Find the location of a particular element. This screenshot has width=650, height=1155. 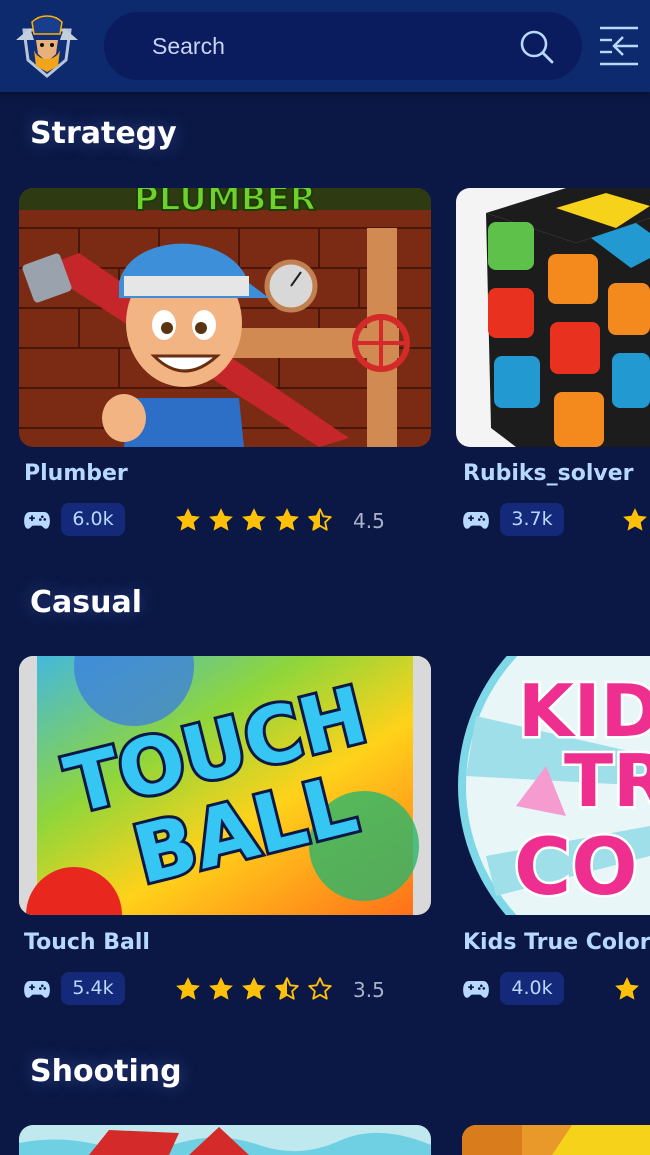

menu-collapse-icon is located at coordinates (619, 46).